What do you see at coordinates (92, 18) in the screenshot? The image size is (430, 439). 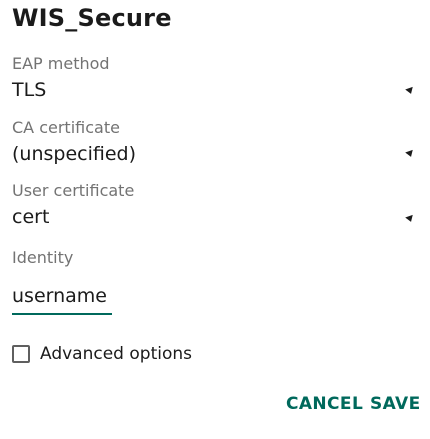 I see `dialog-title: WIS_Secure` at bounding box center [92, 18].